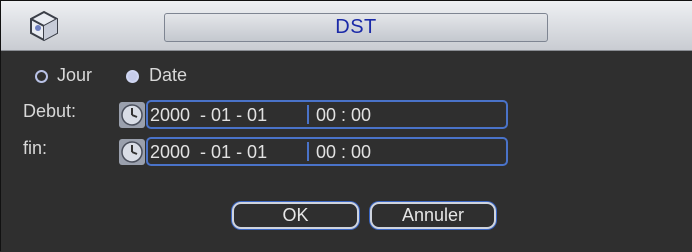  I want to click on window-title: DST, so click(356, 27).